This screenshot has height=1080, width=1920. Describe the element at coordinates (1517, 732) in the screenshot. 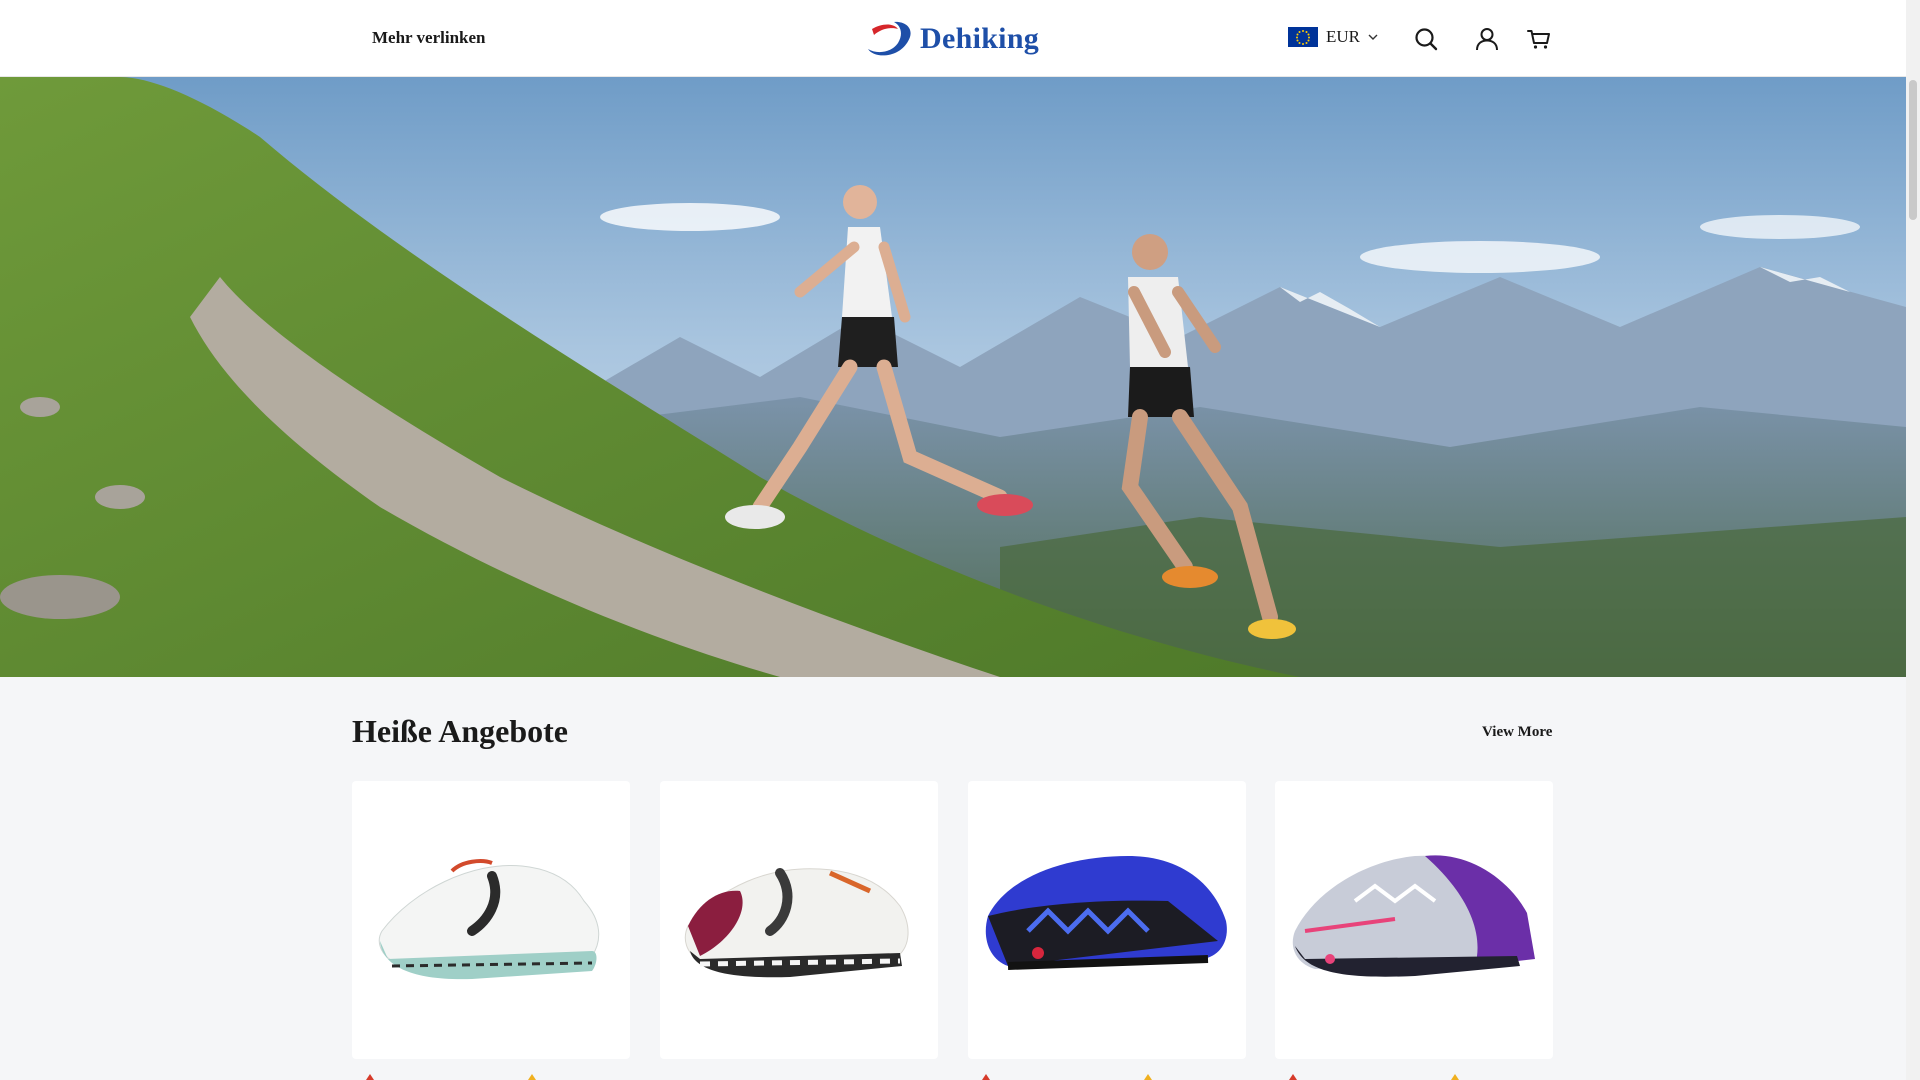

I see `view-more-link: View More` at that location.